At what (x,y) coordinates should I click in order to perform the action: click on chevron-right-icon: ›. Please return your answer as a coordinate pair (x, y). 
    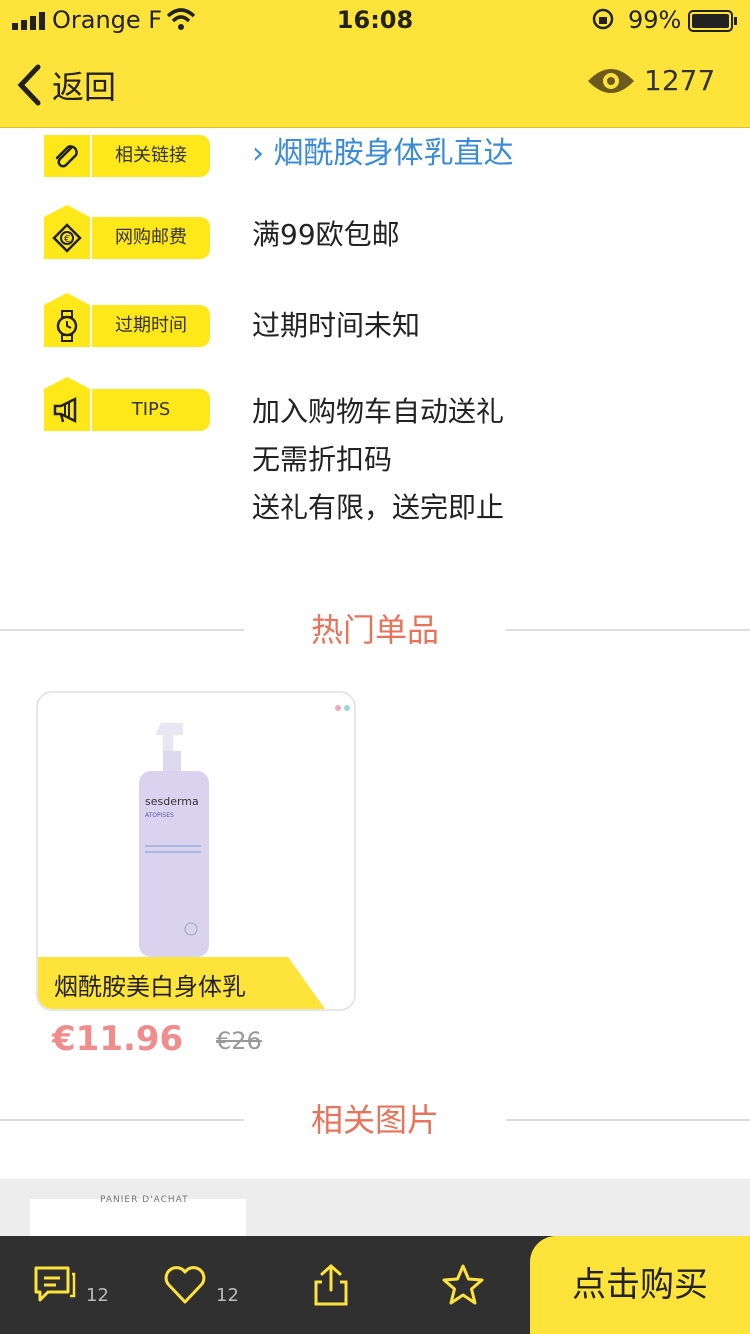
    Looking at the image, I should click on (258, 153).